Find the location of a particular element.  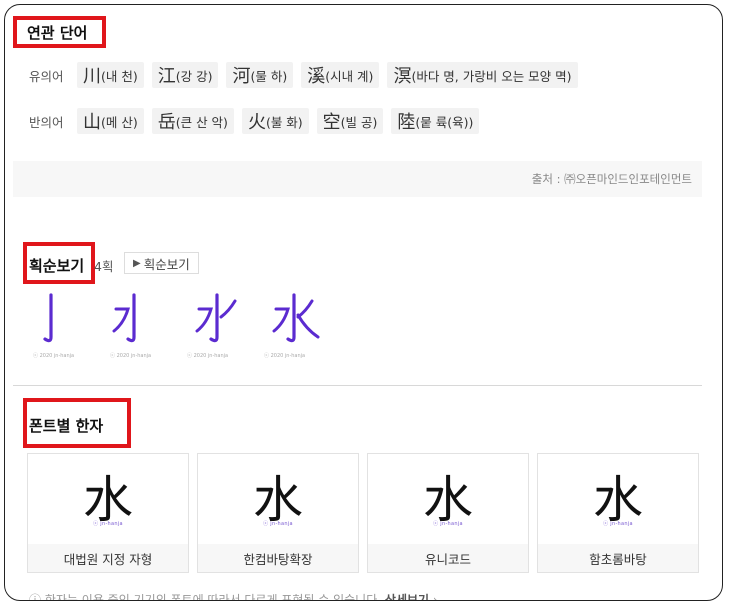

chip-reading: (물 하) is located at coordinates (269, 76).